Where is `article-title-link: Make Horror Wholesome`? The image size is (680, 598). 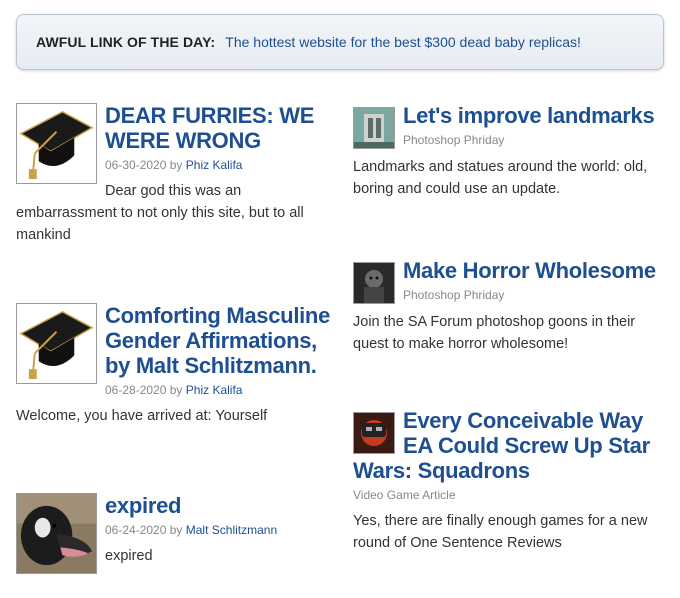
article-title-link: Make Horror Wholesome is located at coordinates (529, 270).